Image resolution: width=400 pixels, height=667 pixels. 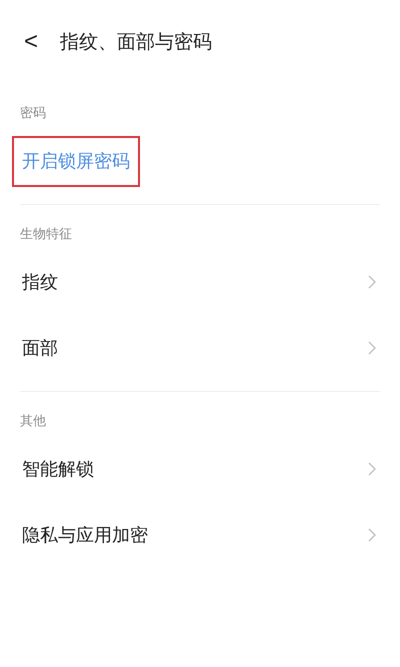 I want to click on page-title: 指纹、面部与密码, so click(x=136, y=42).